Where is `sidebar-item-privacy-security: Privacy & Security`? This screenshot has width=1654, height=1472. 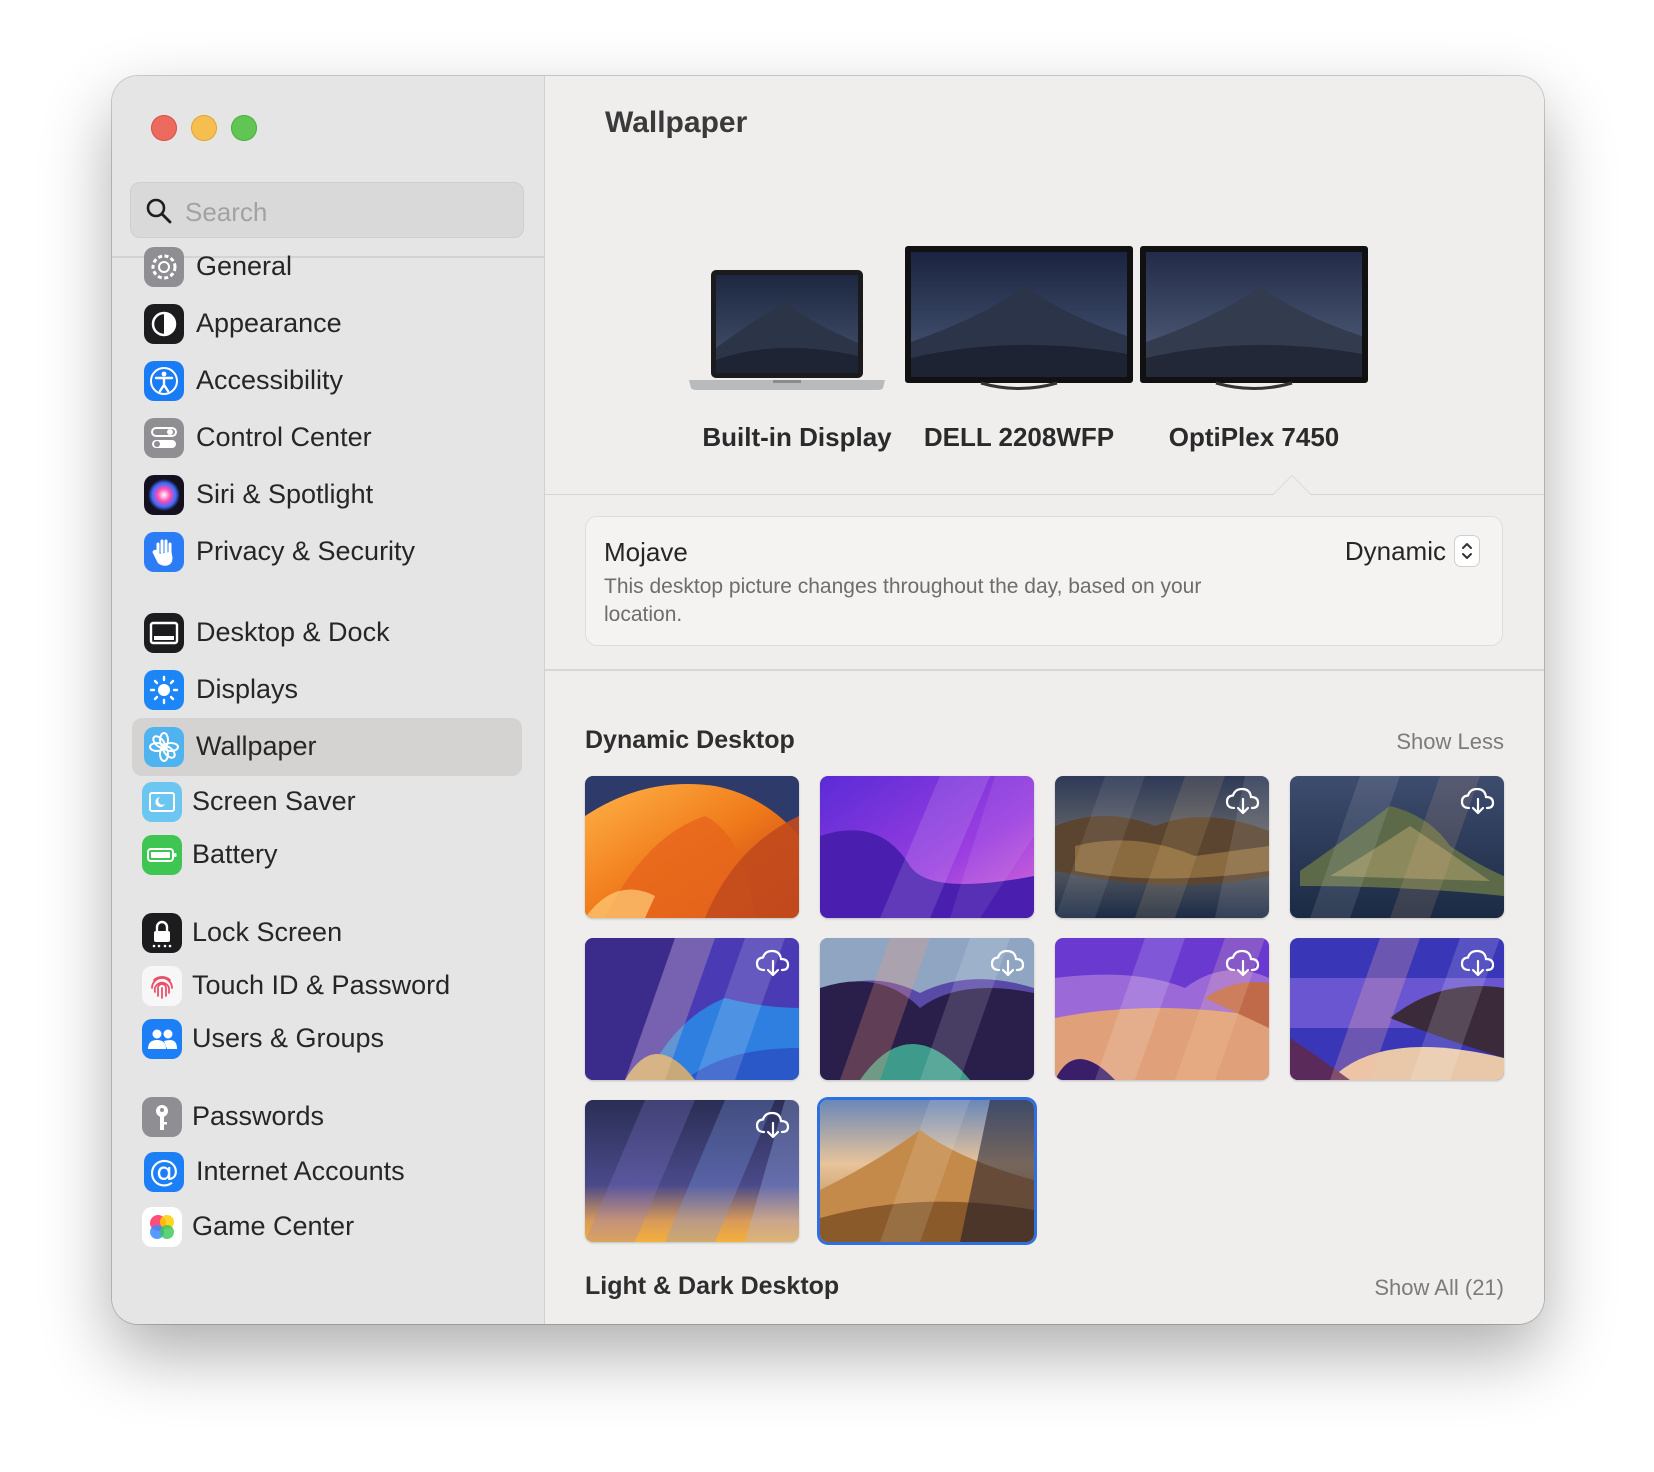
sidebar-item-privacy-security: Privacy & Security is located at coordinates (327, 552).